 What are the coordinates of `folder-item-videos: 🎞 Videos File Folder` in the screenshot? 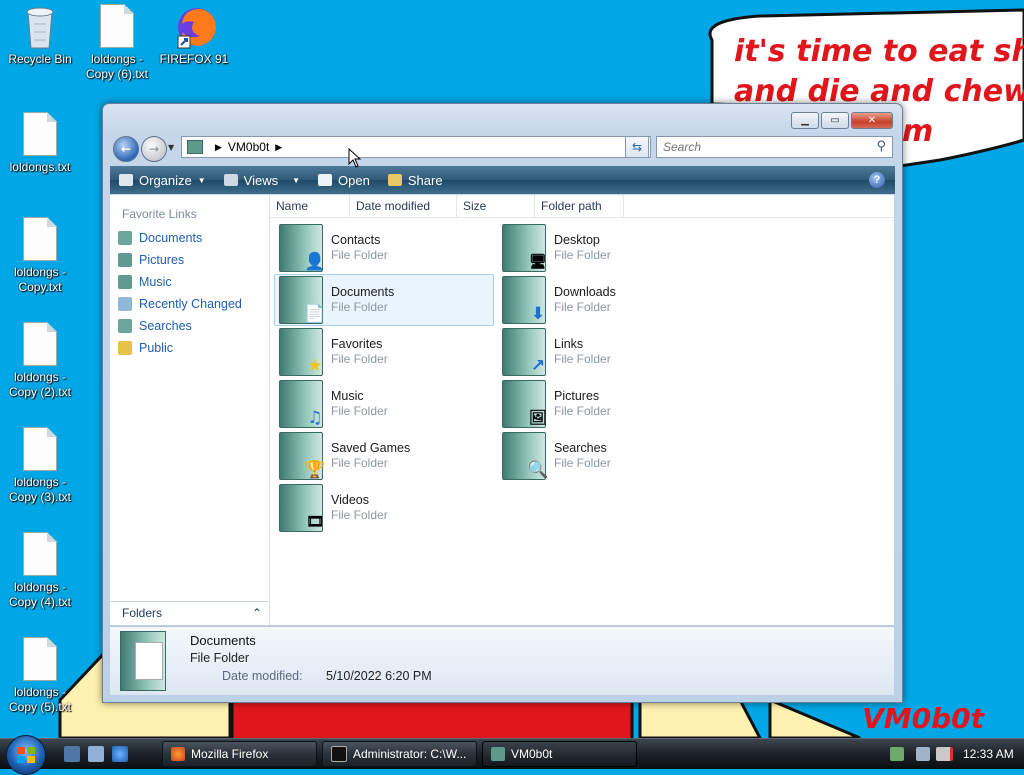 It's located at (384, 508).